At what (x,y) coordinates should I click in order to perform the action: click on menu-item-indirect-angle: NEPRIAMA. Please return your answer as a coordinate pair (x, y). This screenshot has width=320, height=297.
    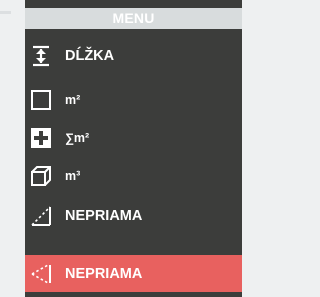
    Looking at the image, I should click on (133, 273).